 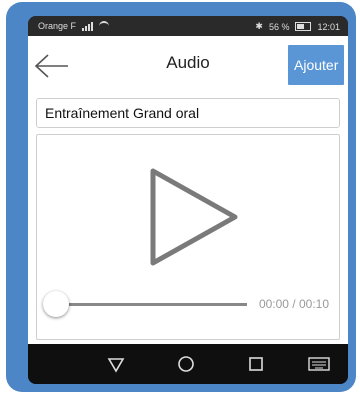 What do you see at coordinates (259, 26) in the screenshot?
I see `bluetooth-icon: ✱` at bounding box center [259, 26].